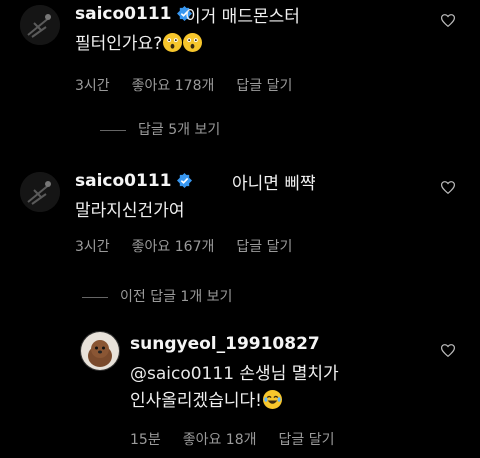 This screenshot has width=480, height=458. Describe the element at coordinates (274, 184) in the screenshot. I see `comment-text-line1: 아니면 삐쨕` at that location.